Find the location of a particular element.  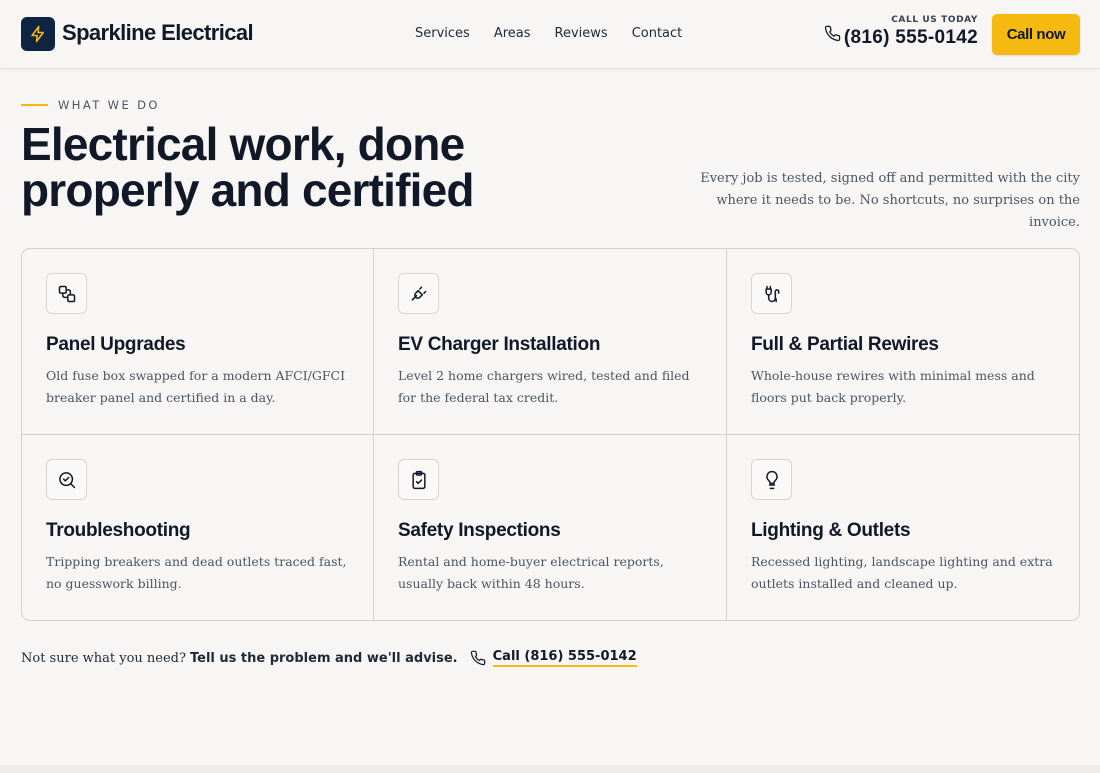

advice-strong: Tell us the problem and we'll advise. is located at coordinates (323, 658).